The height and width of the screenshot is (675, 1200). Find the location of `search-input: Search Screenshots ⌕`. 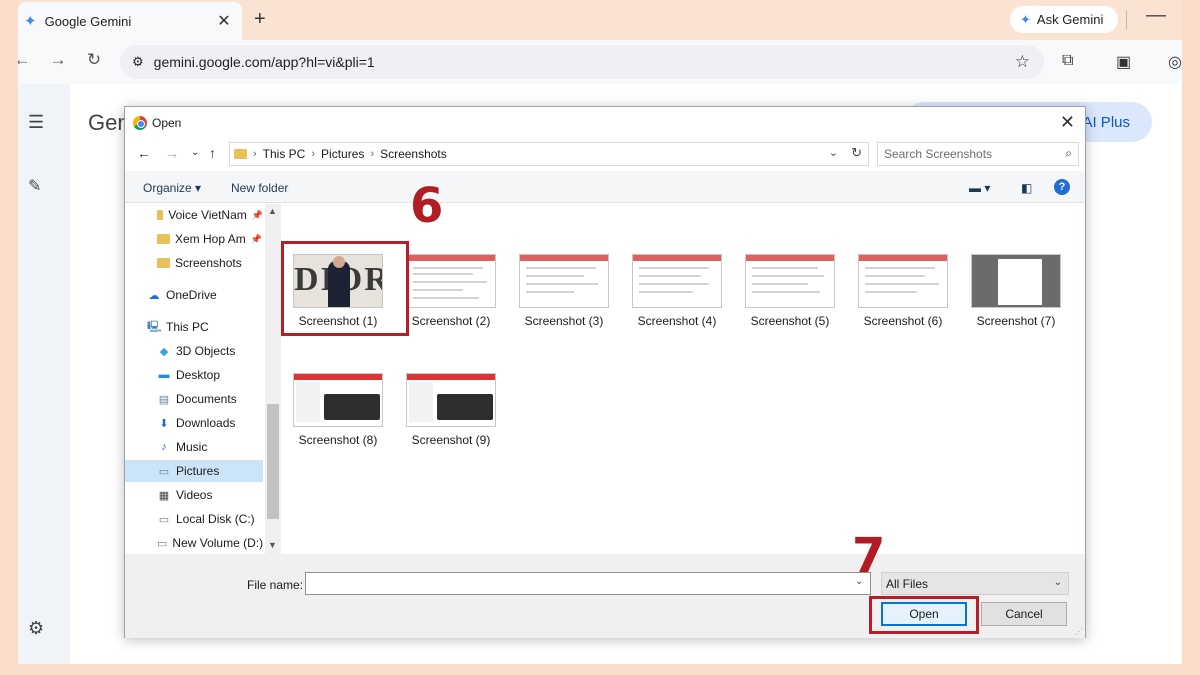

search-input: Search Screenshots ⌕ is located at coordinates (978, 154).